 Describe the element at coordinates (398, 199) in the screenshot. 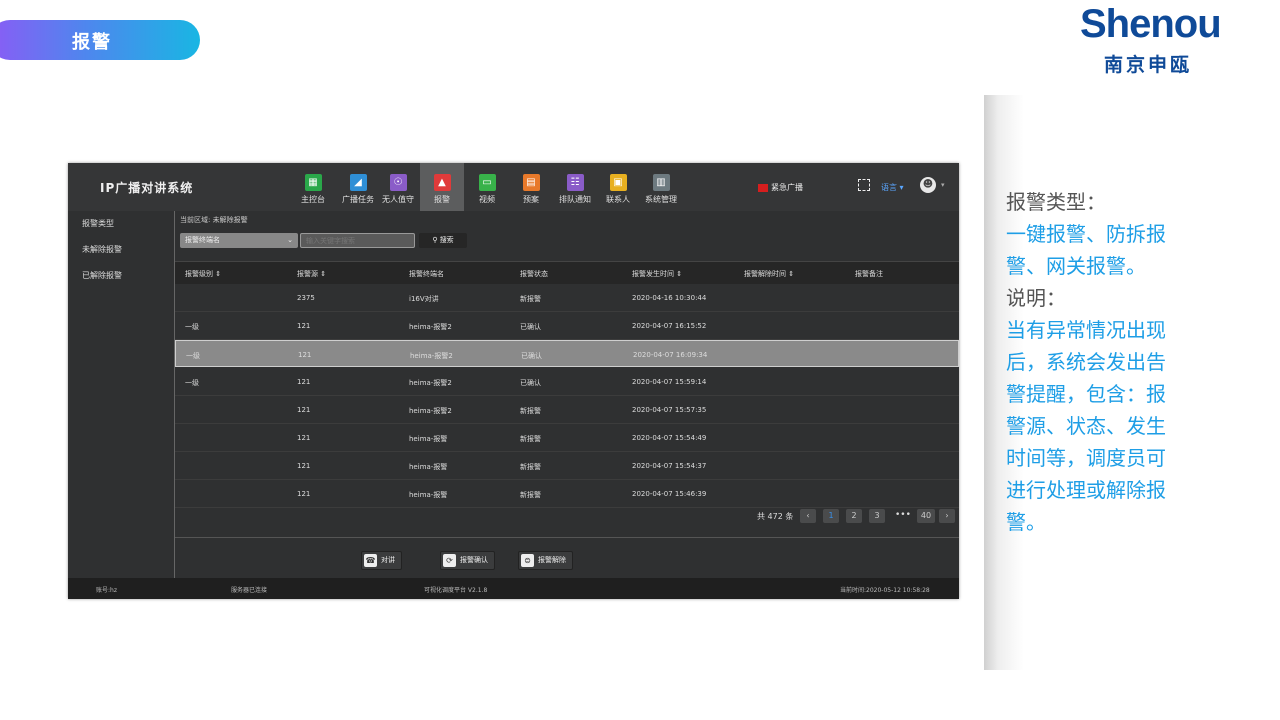

I see `nav-label: 无人值守` at that location.